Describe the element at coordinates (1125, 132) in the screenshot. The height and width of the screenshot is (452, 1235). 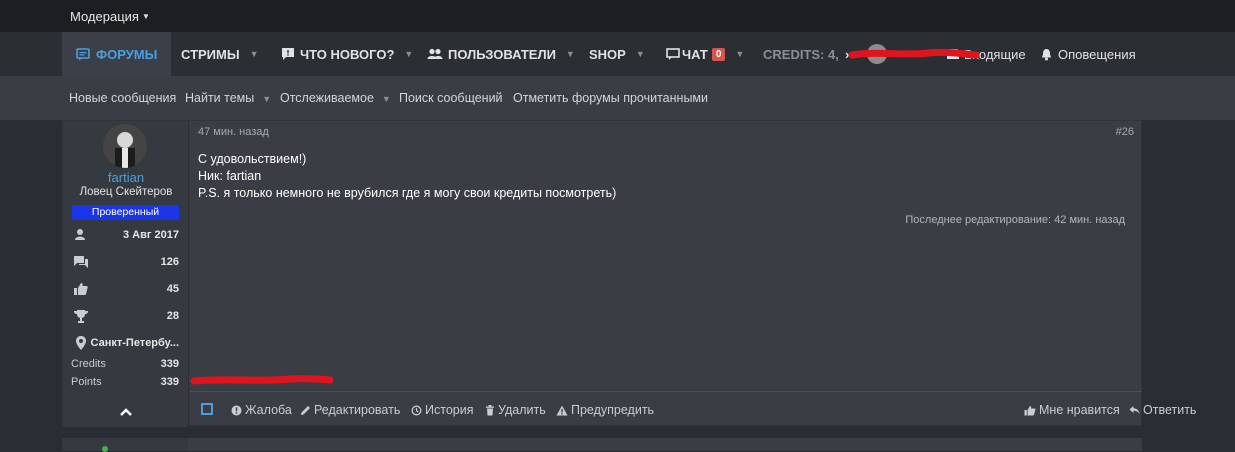
I see `post-number: #26` at that location.